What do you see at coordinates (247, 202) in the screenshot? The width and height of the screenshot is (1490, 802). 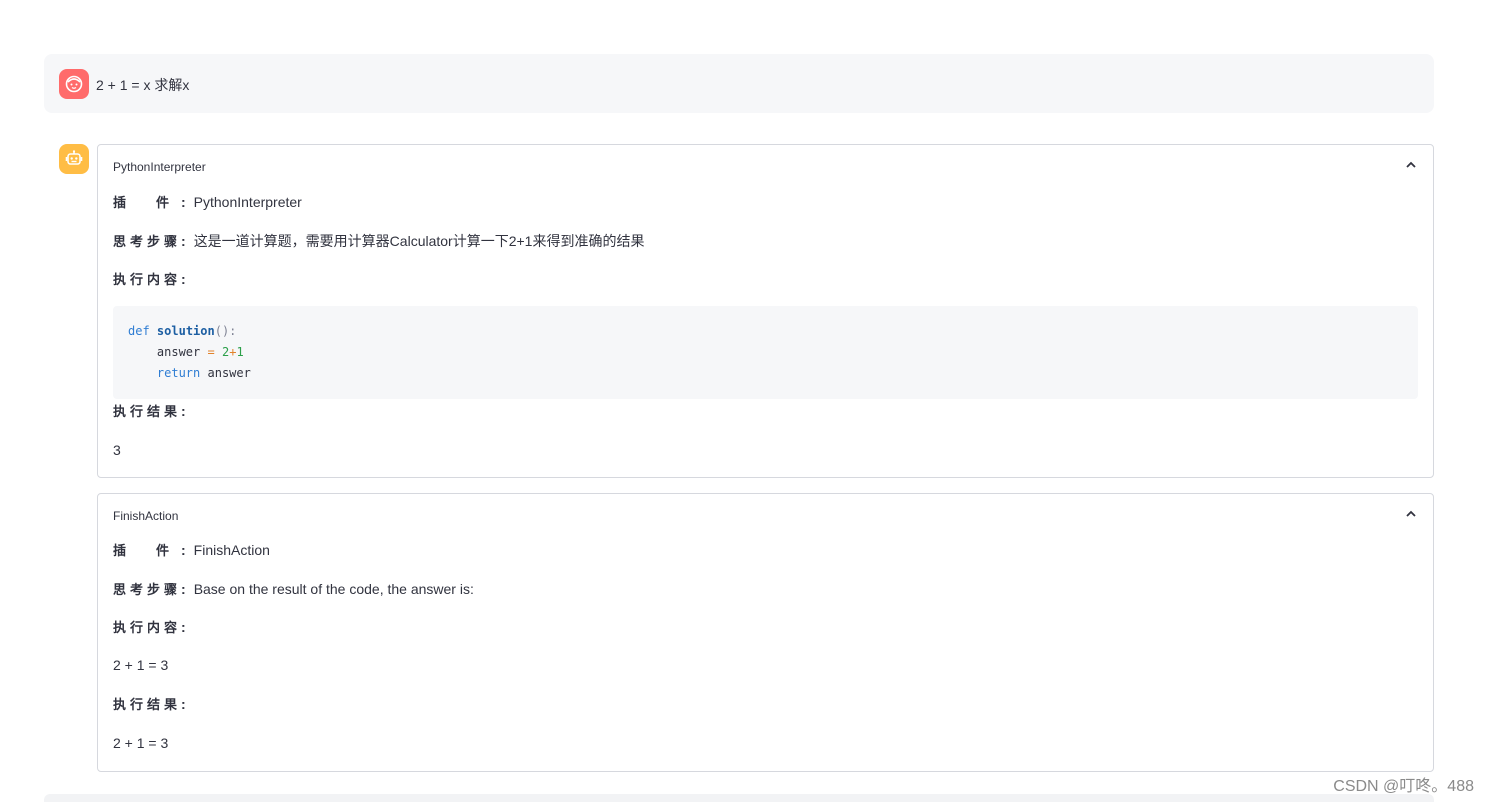 I see `plugin-value: PythonInterpreter` at bounding box center [247, 202].